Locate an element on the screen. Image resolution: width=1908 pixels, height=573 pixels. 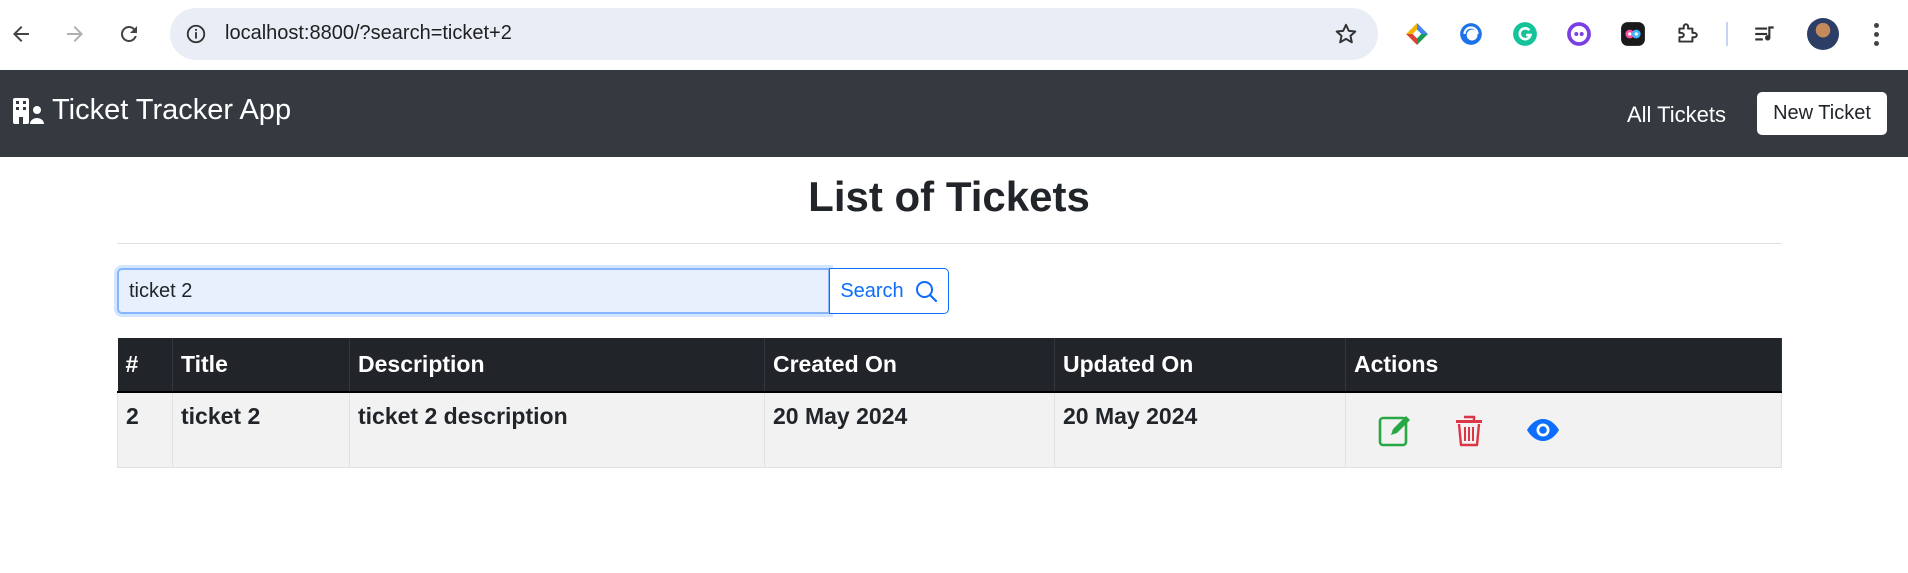
browser-toolbar: localhost:8800/?search=ticket+2 is located at coordinates (954, 35).